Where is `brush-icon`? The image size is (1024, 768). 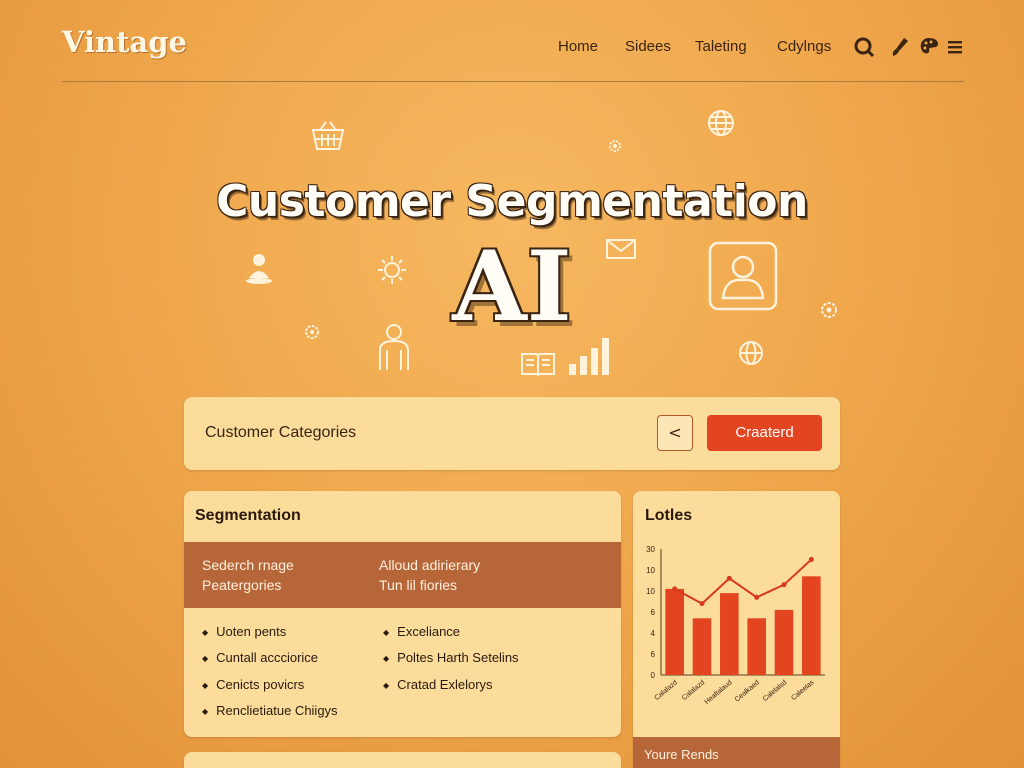
brush-icon is located at coordinates (901, 47).